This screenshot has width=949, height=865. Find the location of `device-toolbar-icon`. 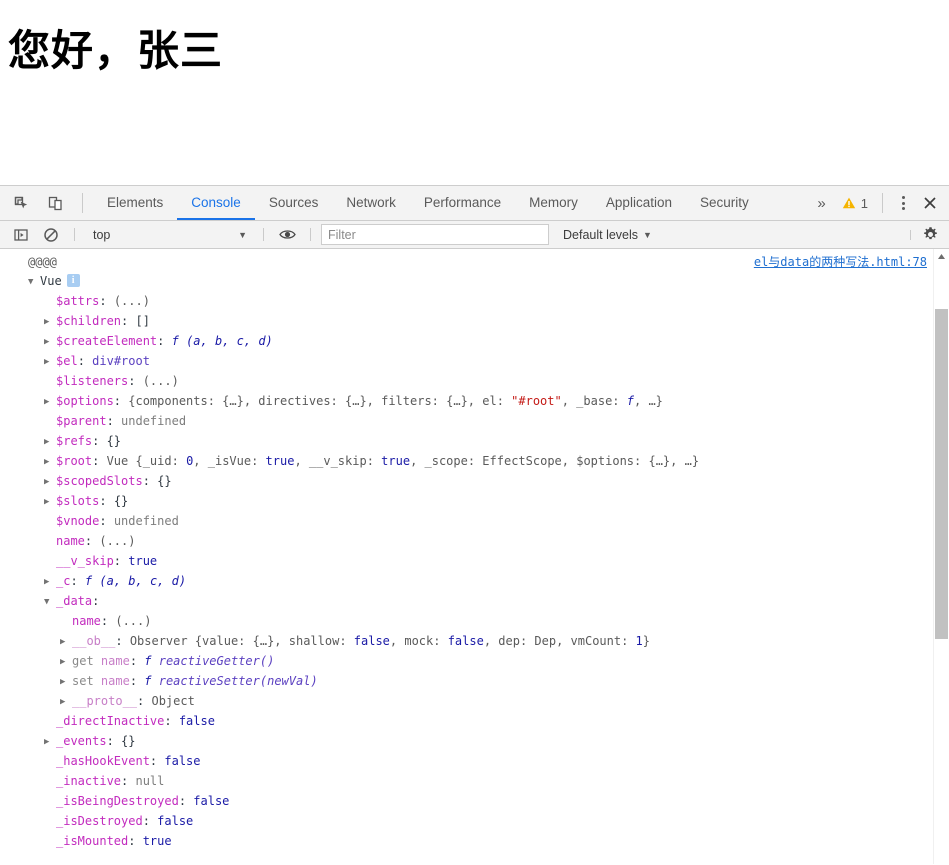

device-toolbar-icon is located at coordinates (55, 203).